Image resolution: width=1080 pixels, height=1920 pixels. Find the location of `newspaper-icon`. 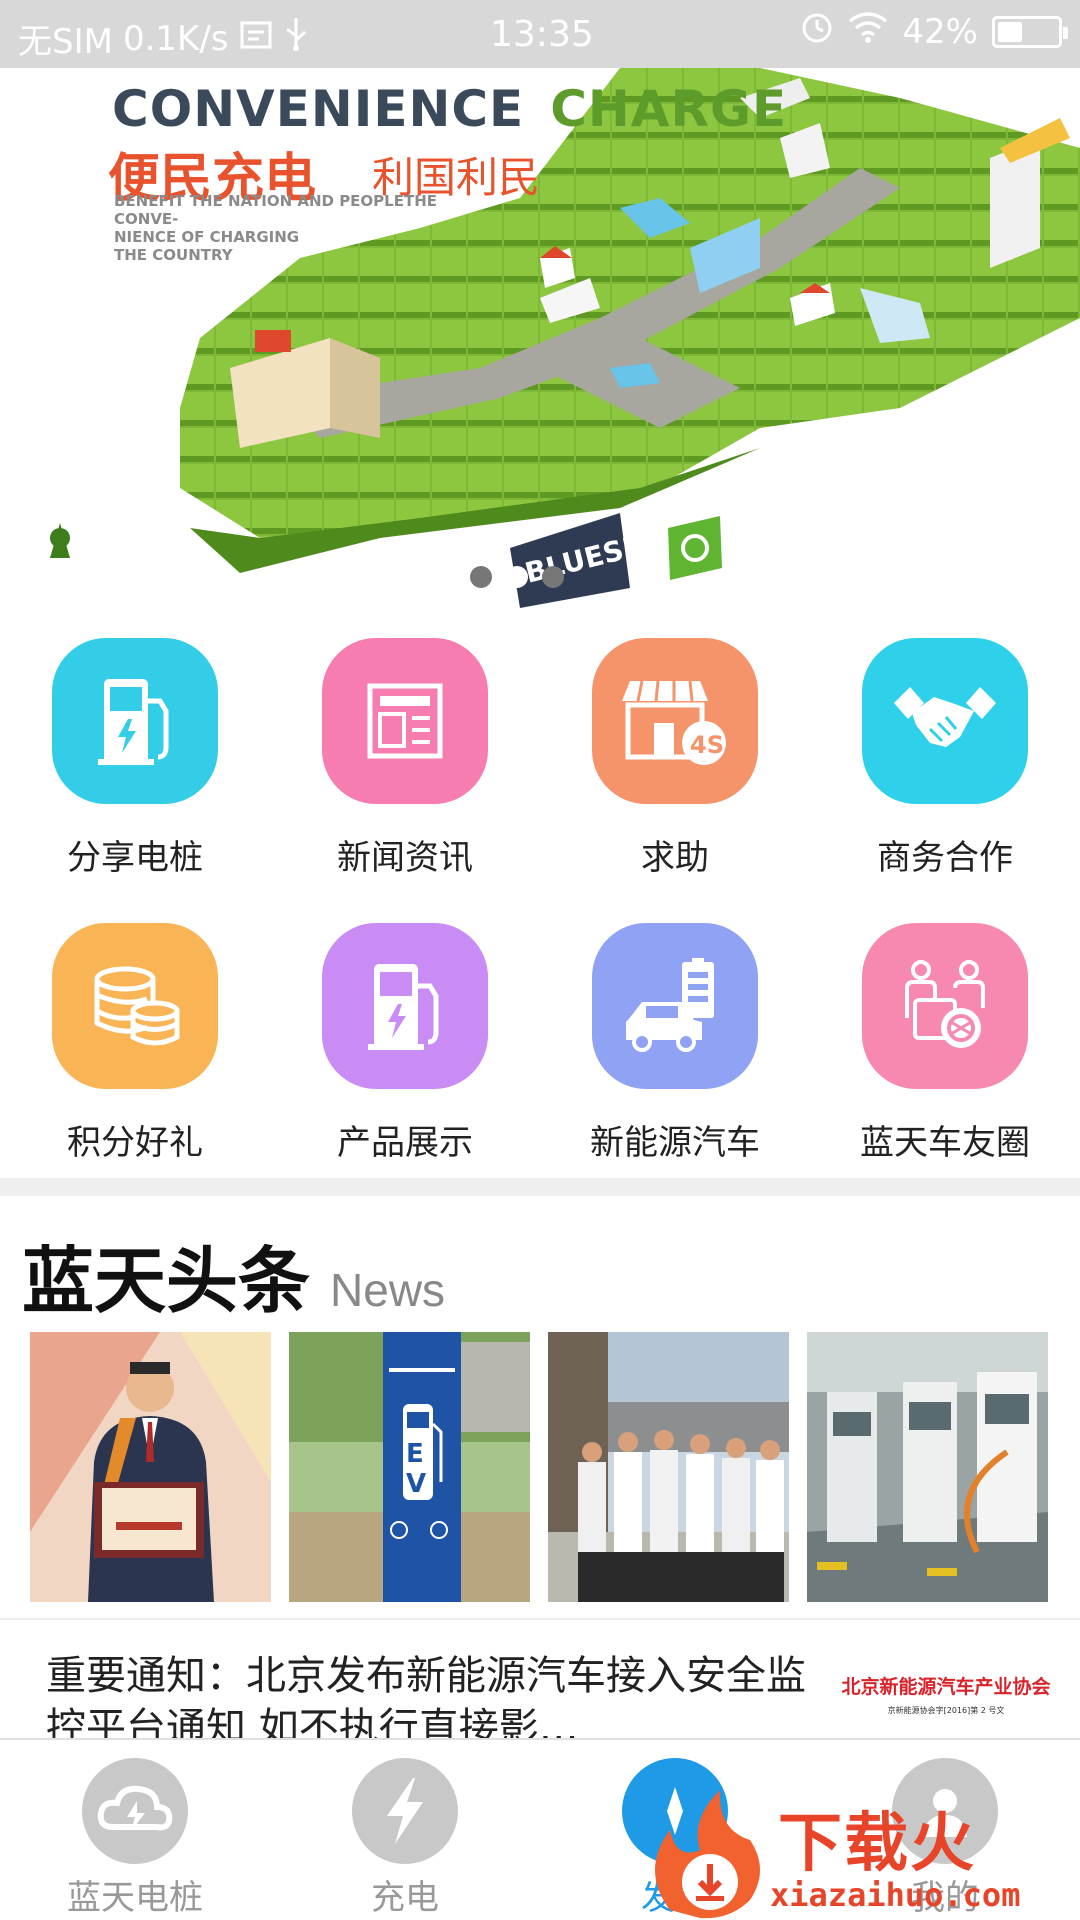

newspaper-icon is located at coordinates (405, 721).